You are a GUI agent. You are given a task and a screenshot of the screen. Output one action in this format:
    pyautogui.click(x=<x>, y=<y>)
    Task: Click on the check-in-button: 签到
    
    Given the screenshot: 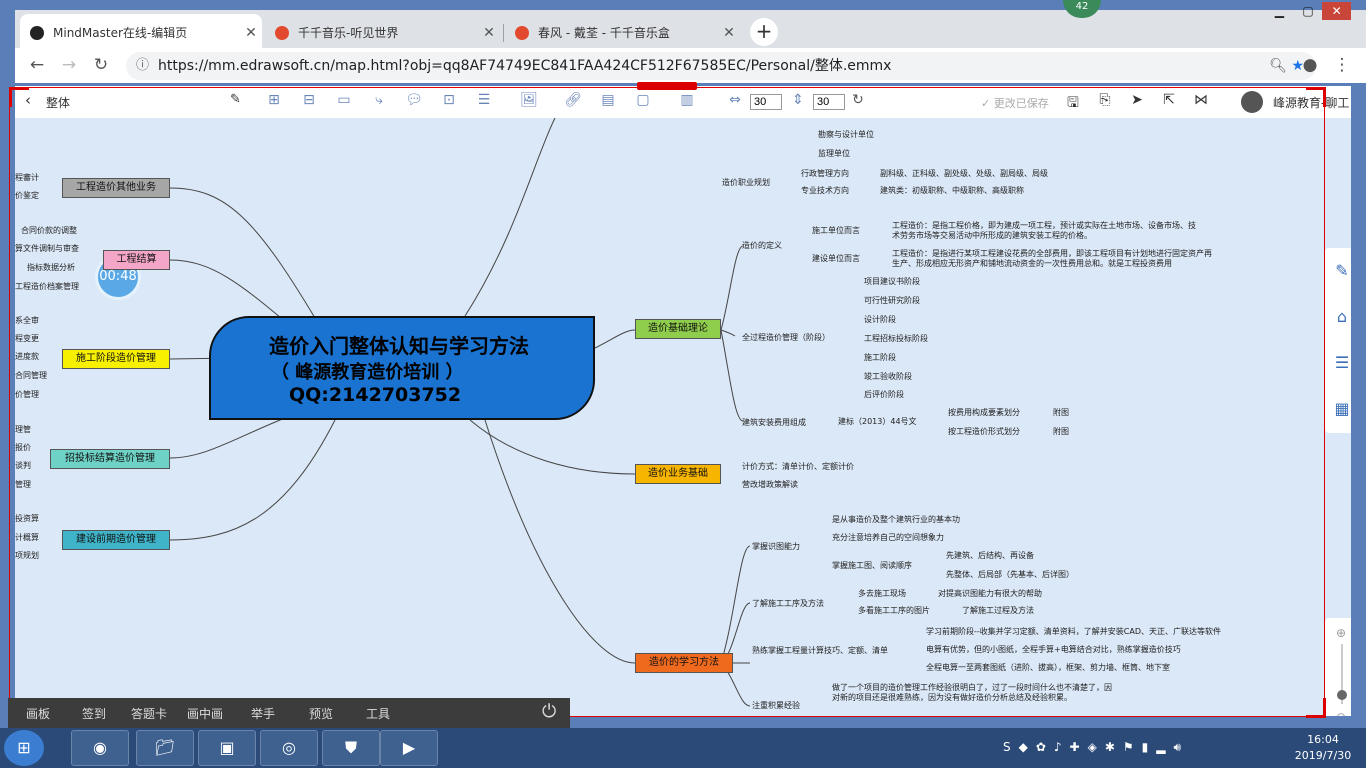 What is the action you would take?
    pyautogui.click(x=94, y=713)
    